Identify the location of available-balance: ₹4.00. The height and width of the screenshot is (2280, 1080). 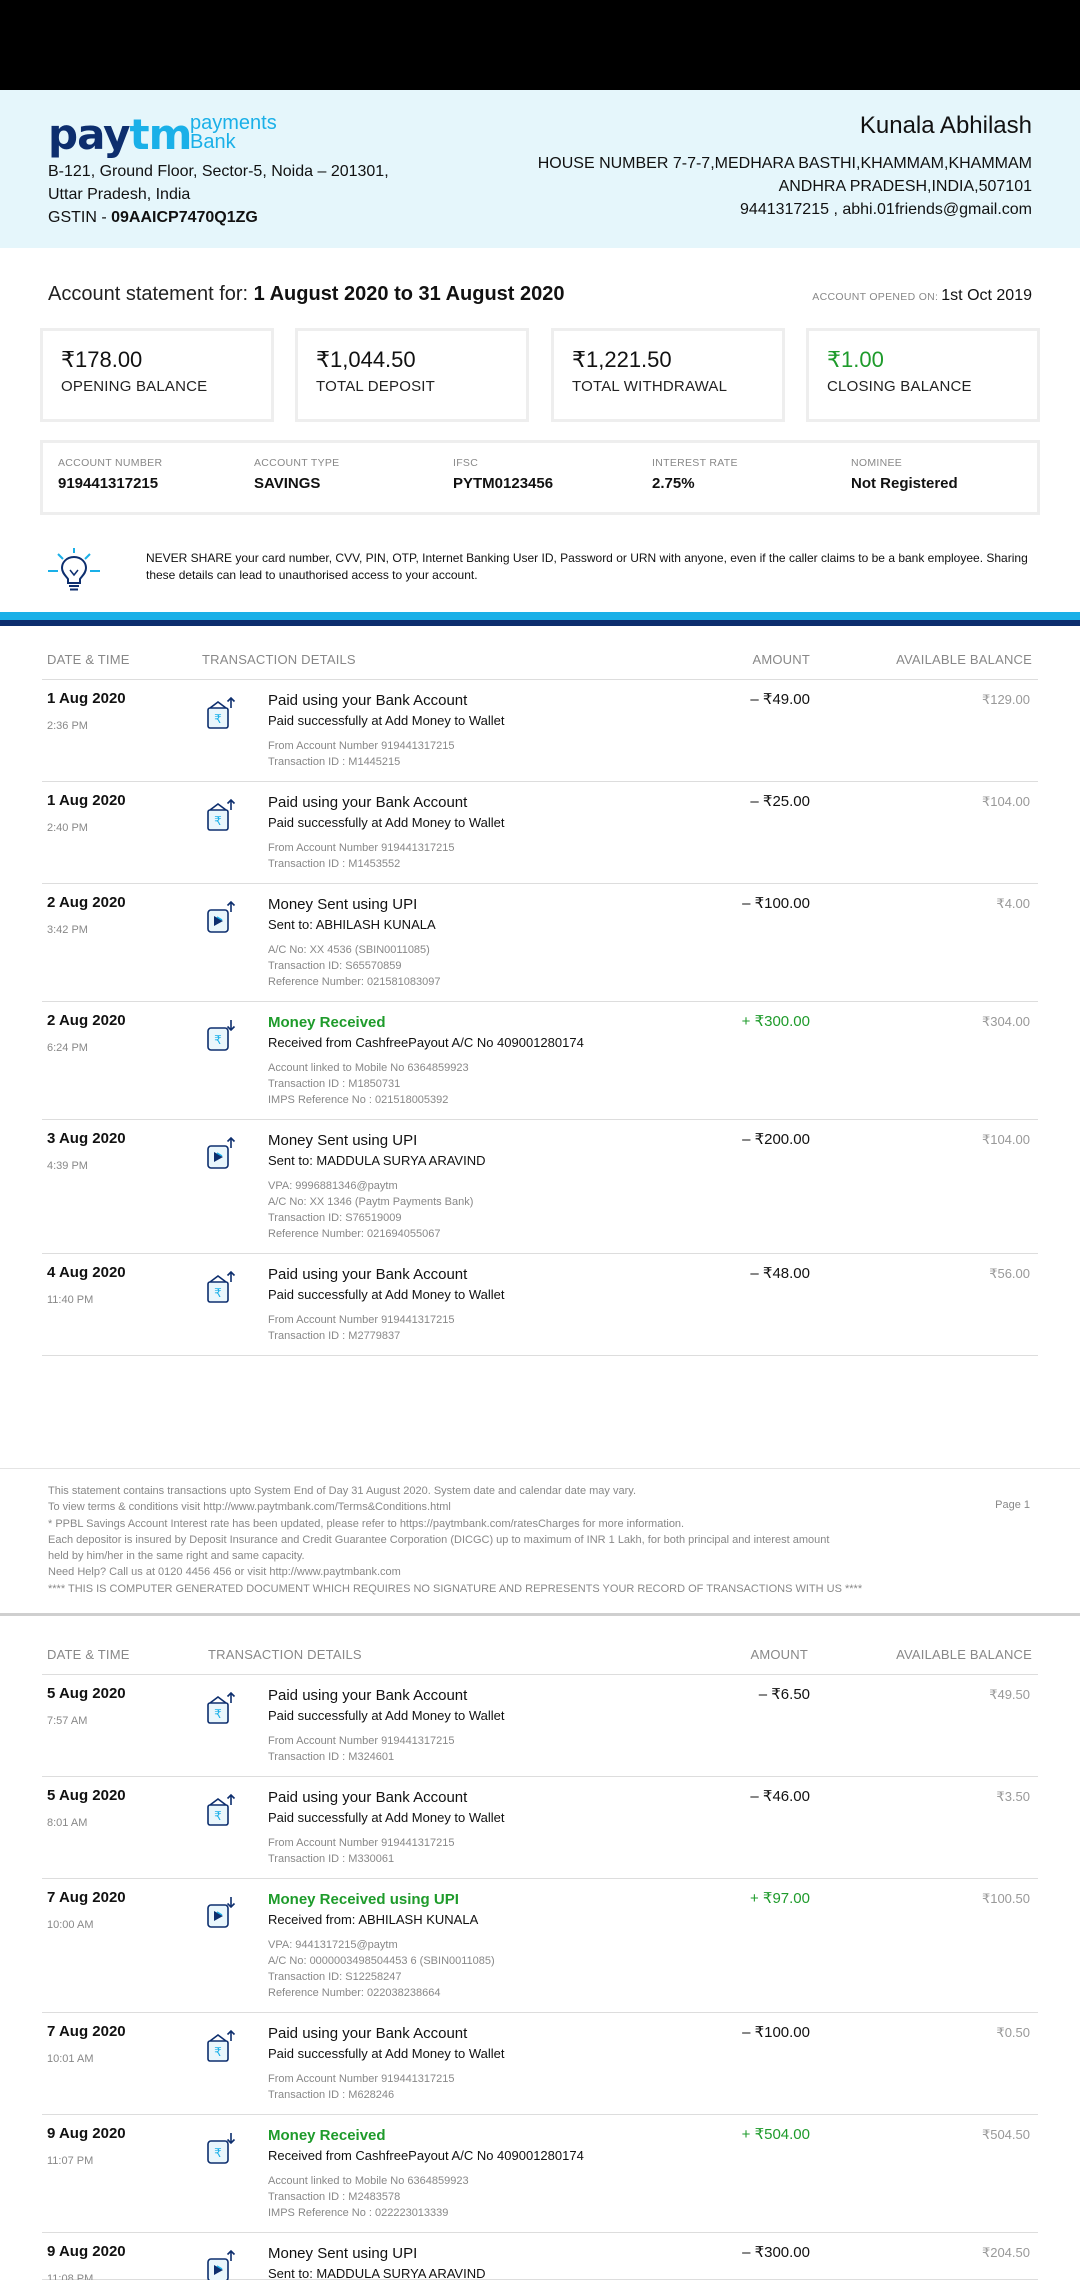
(1013, 903).